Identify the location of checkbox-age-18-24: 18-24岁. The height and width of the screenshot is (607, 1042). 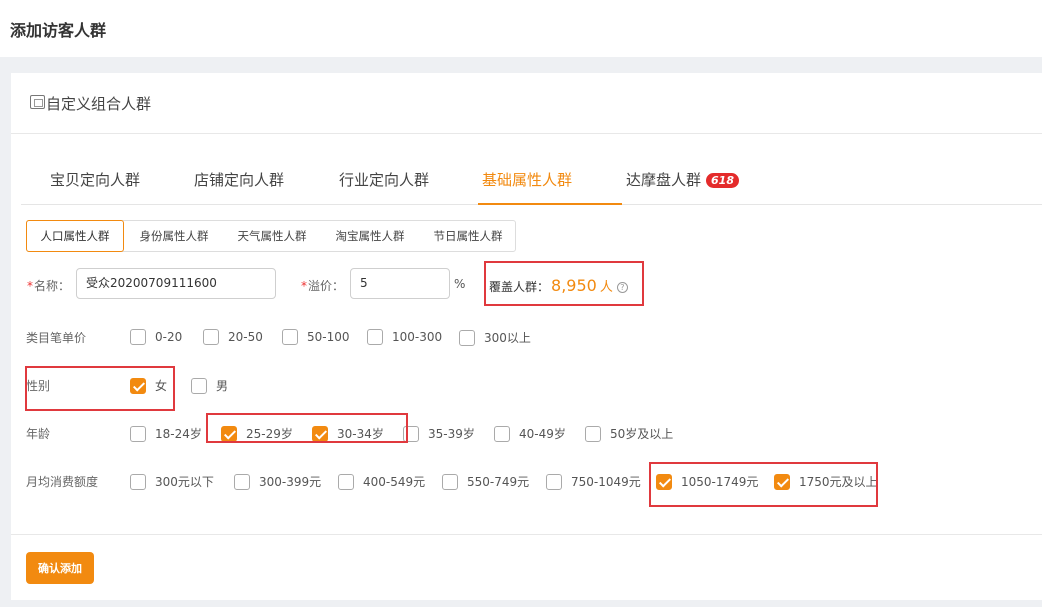
(166, 433).